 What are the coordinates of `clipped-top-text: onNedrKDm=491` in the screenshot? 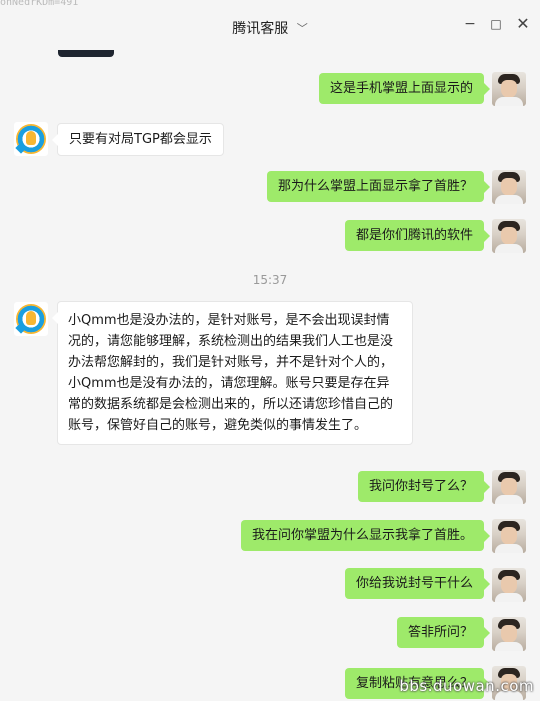 It's located at (39, 3).